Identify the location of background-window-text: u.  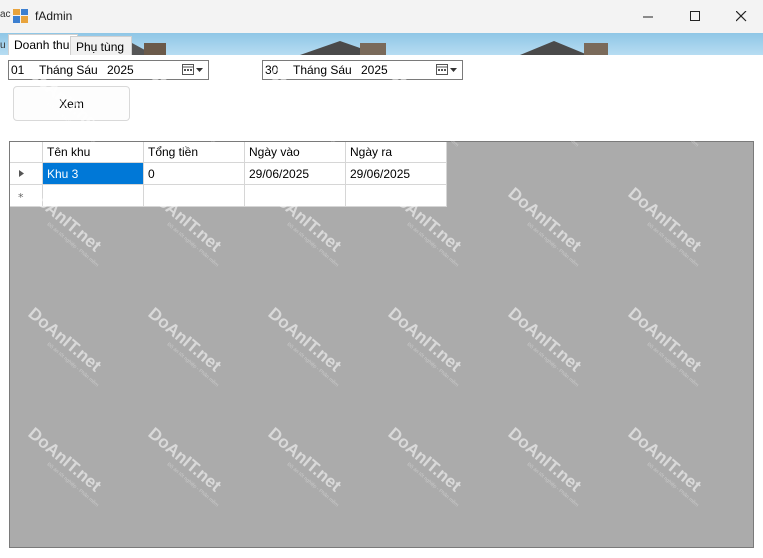
(3, 45).